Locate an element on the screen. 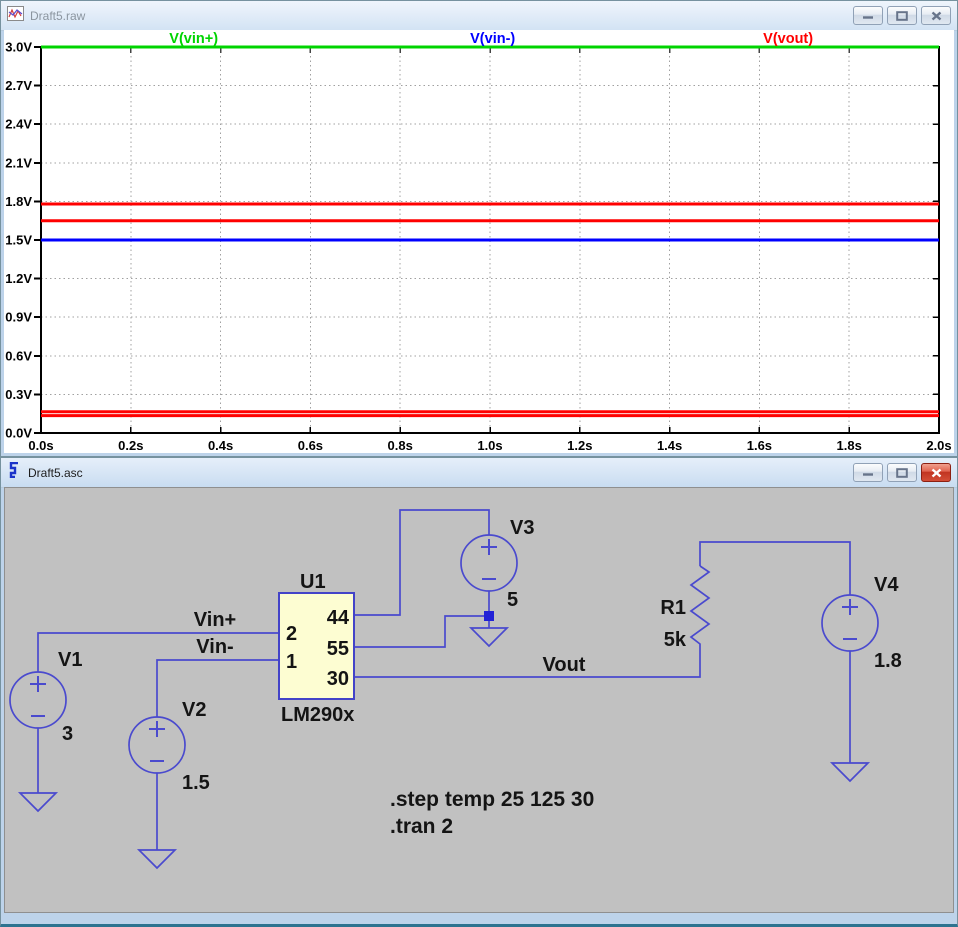  component-u1: U1 2 1 44 55 30 LM290x is located at coordinates (316, 648).